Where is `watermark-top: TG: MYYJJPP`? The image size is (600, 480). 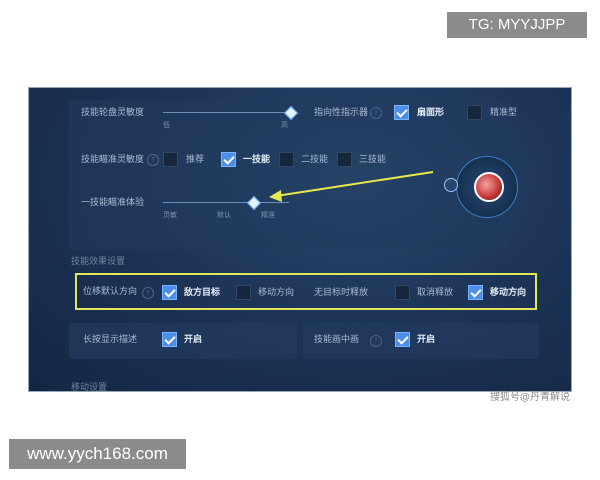
watermark-top: TG: MYYJJPP is located at coordinates (517, 25).